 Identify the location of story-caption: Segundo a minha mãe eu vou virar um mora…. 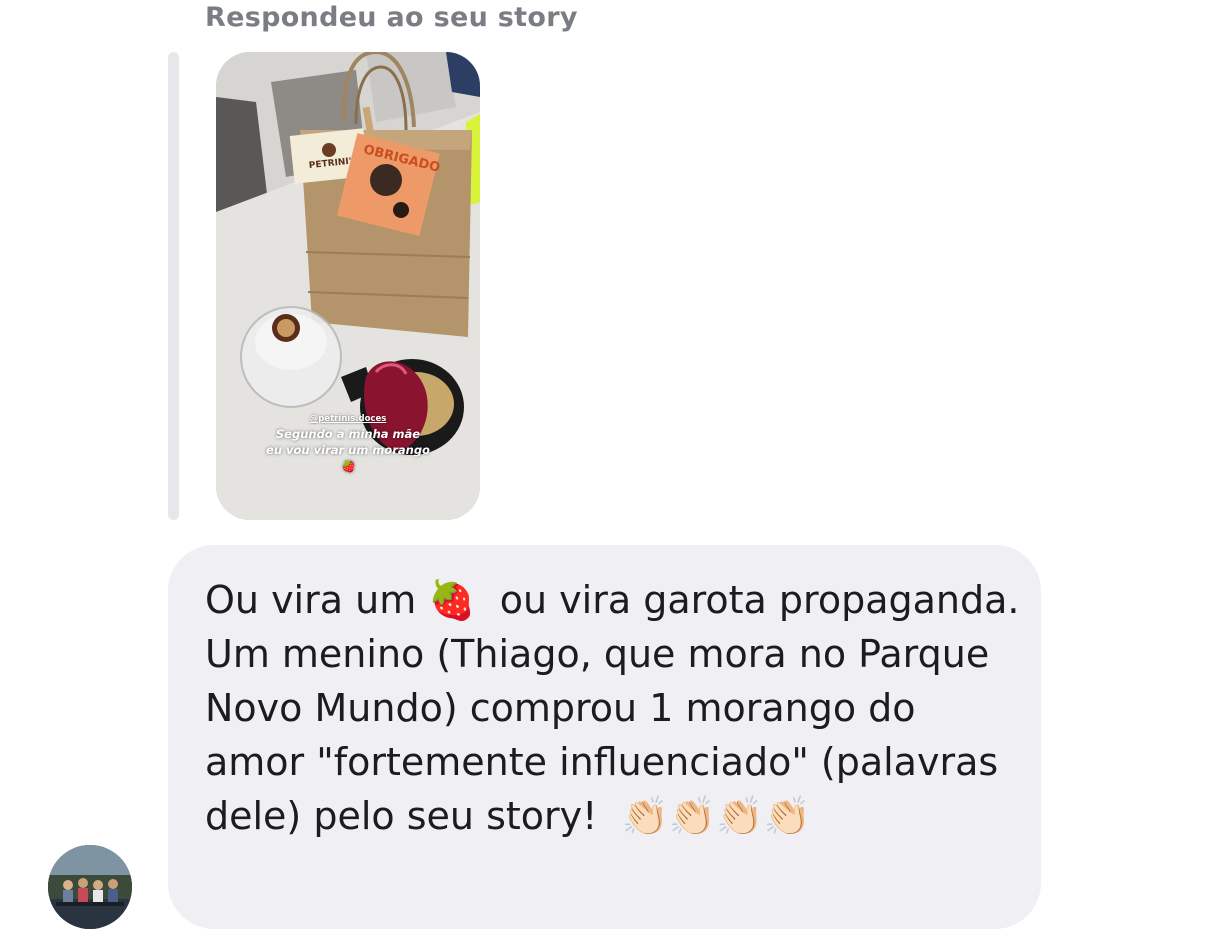
(348, 450).